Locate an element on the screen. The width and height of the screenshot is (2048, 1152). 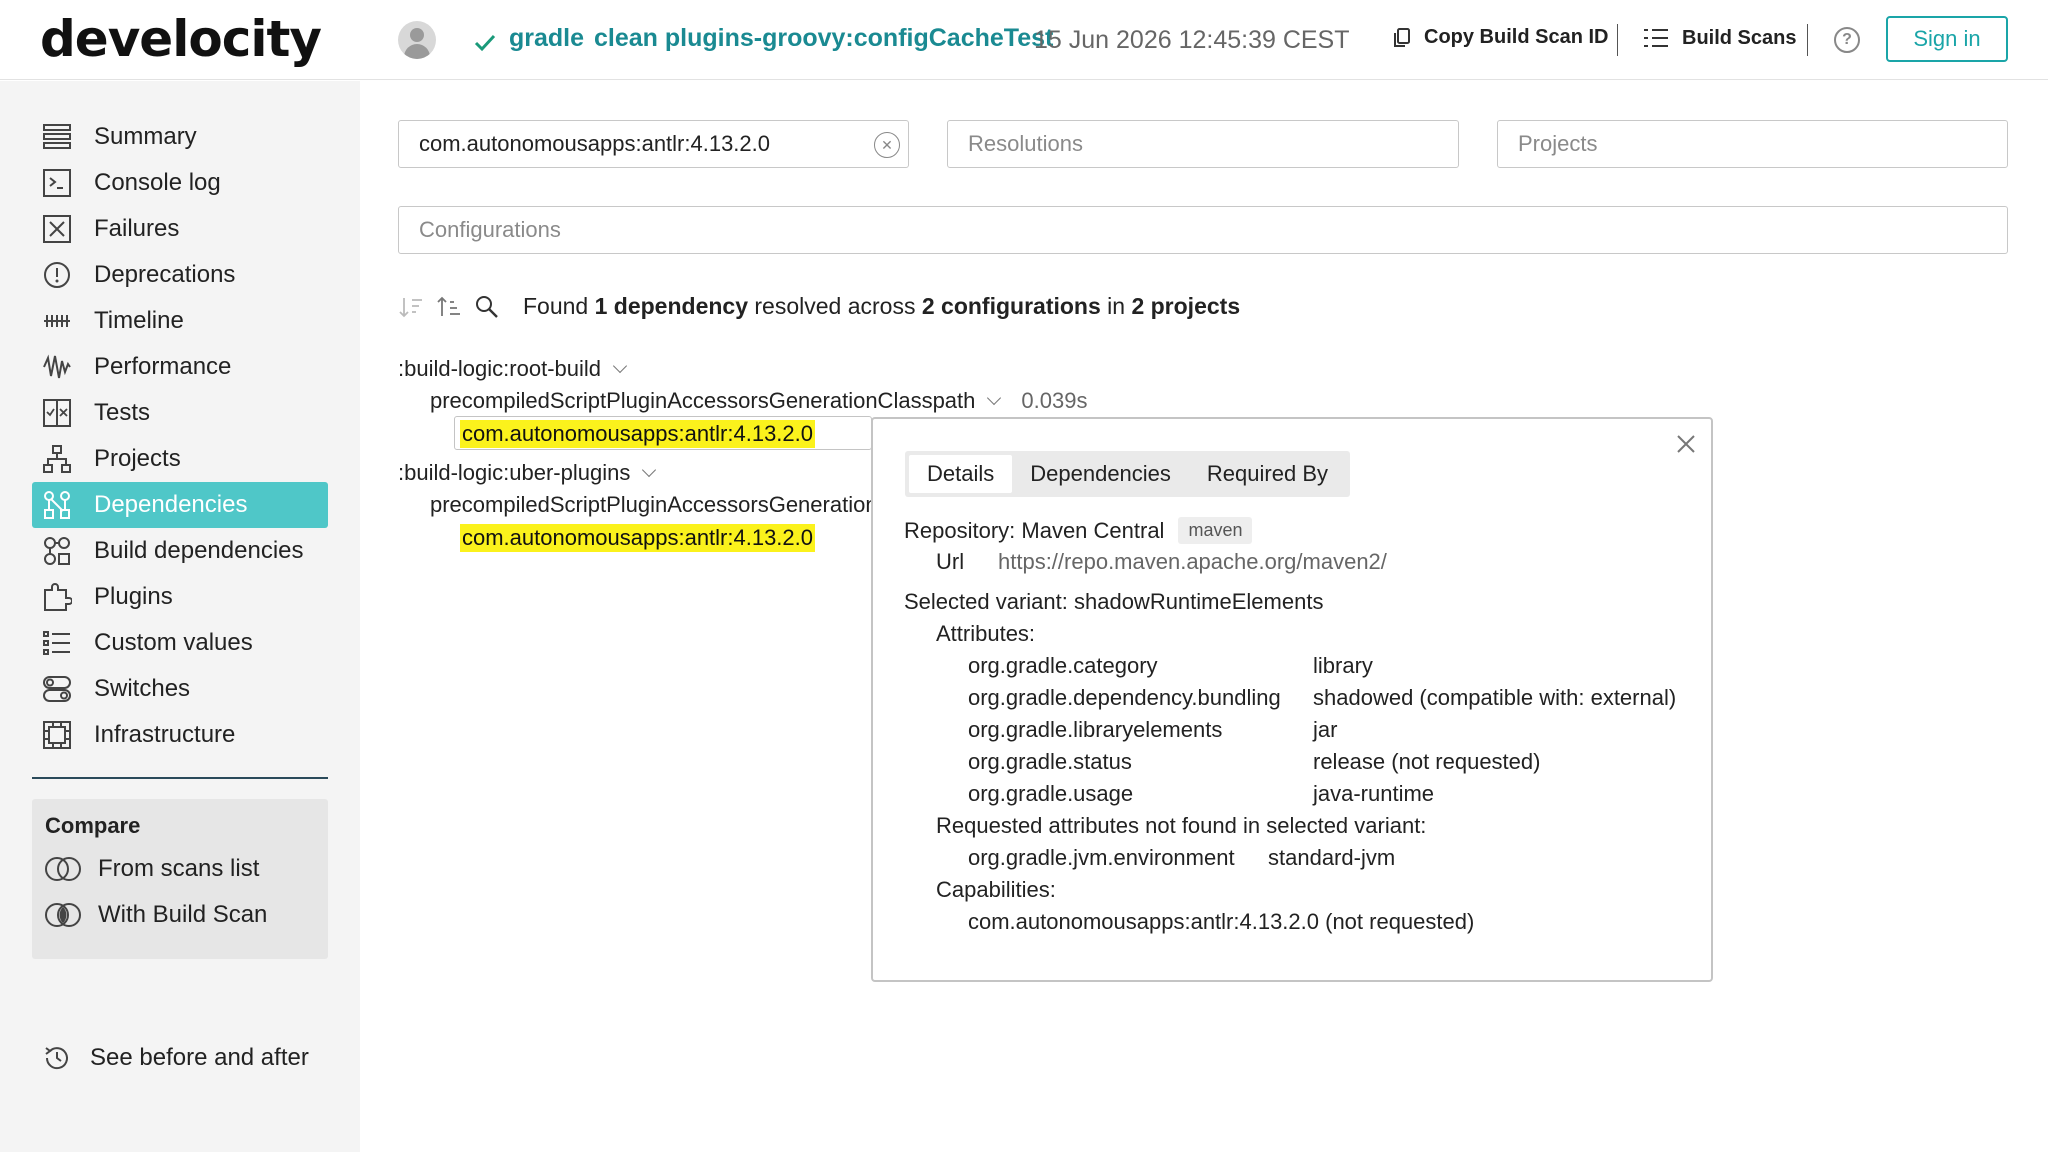
attribute-value: release (not requested) is located at coordinates (1427, 761).